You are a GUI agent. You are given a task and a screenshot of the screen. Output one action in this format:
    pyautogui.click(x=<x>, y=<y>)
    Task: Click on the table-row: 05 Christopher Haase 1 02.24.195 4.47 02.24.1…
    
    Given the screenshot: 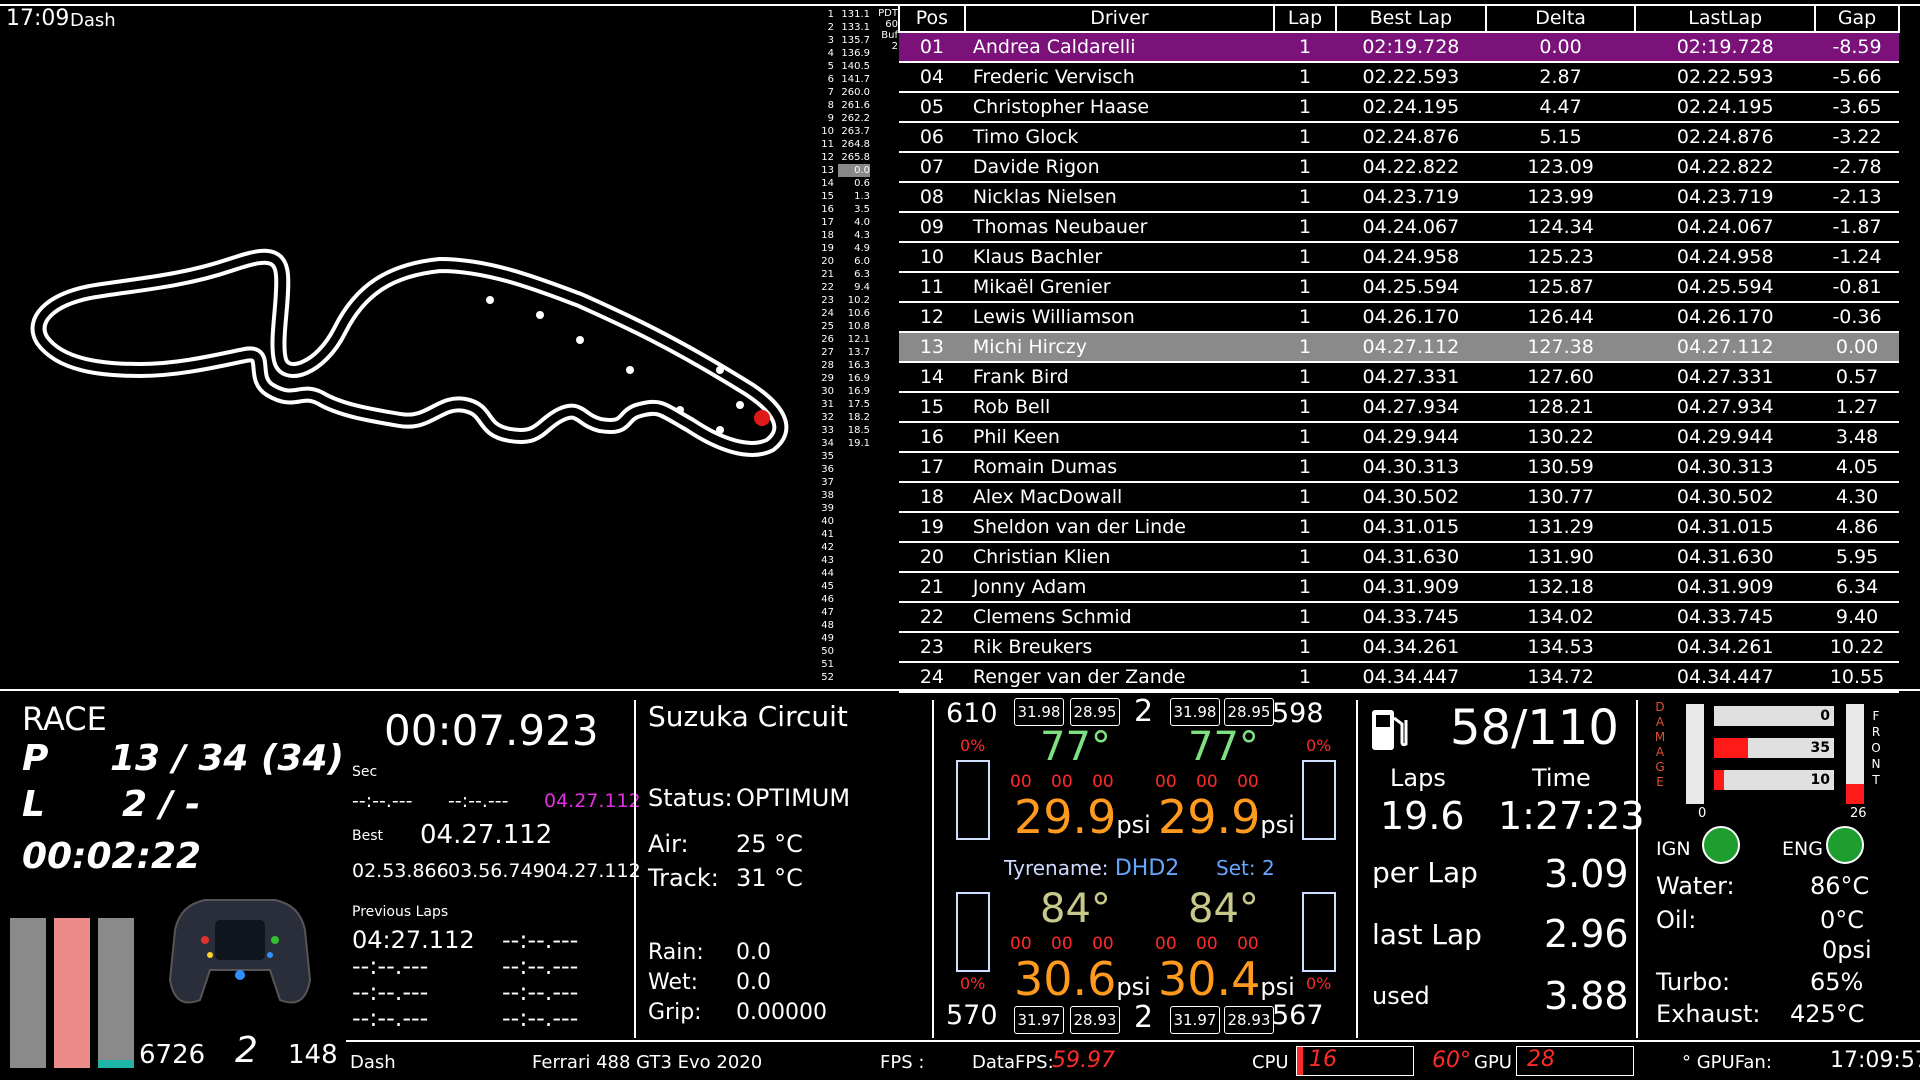 What is the action you would take?
    pyautogui.click(x=1399, y=107)
    